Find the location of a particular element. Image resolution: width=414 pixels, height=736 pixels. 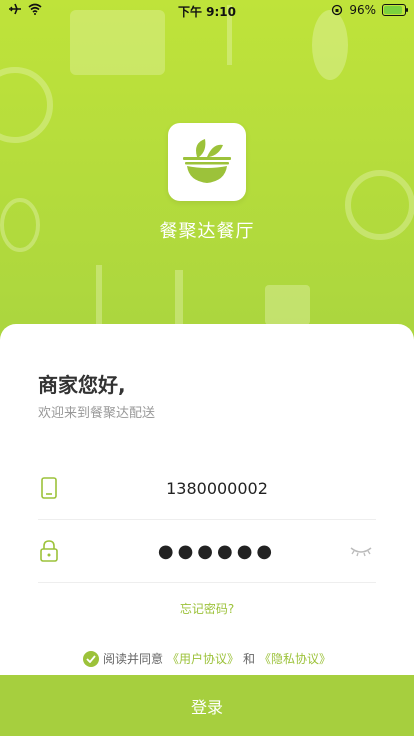

agreement-row: 阅读并同意 《用户协议》 和 《隐私协议》 is located at coordinates (207, 658).